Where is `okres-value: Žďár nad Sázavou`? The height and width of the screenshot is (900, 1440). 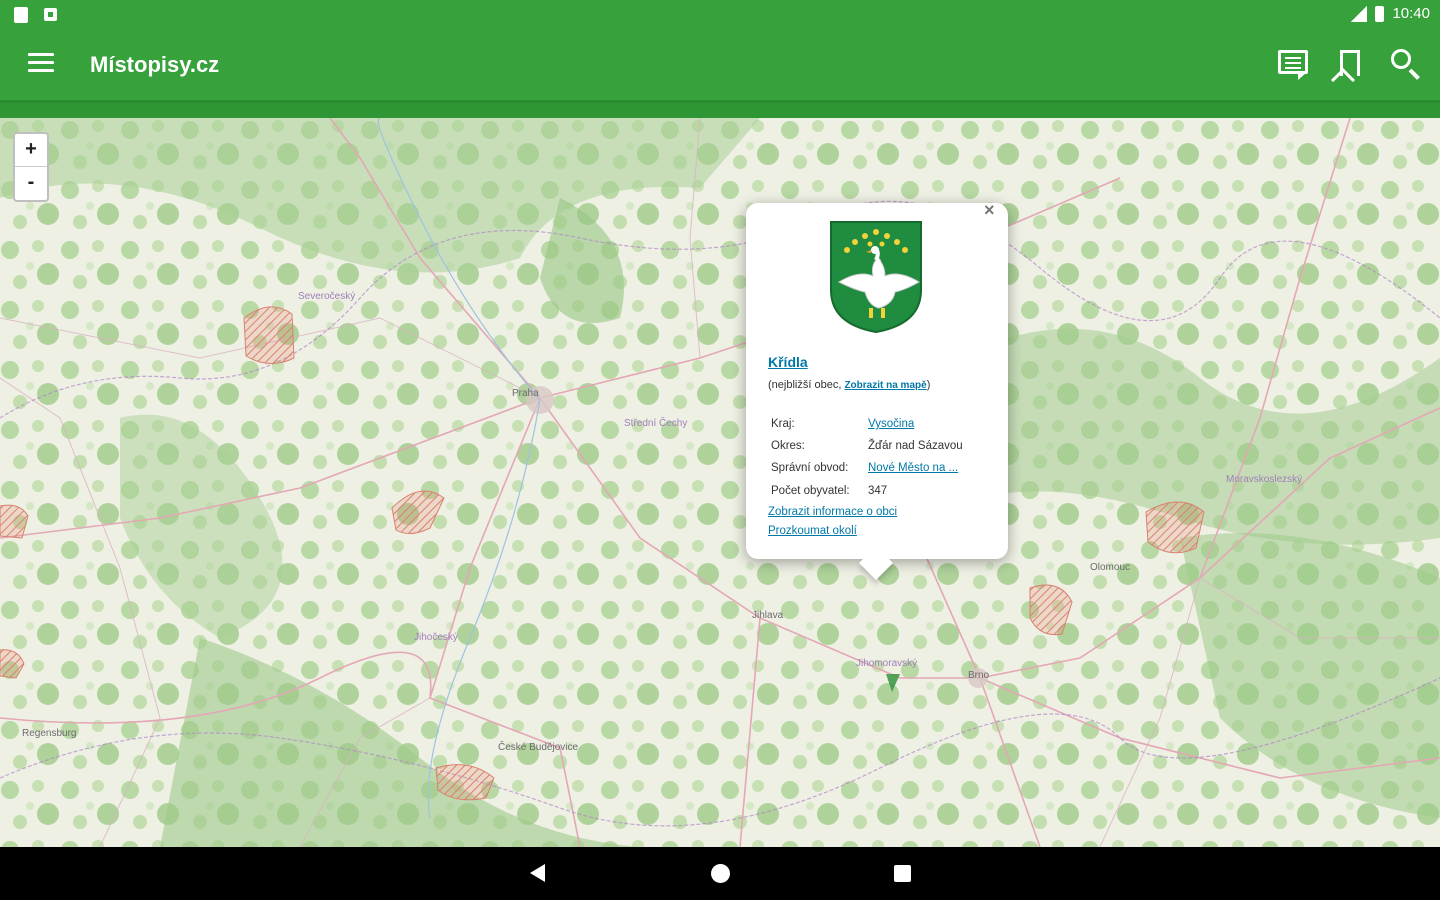
okres-value: Žďár nad Sázavou is located at coordinates (915, 446).